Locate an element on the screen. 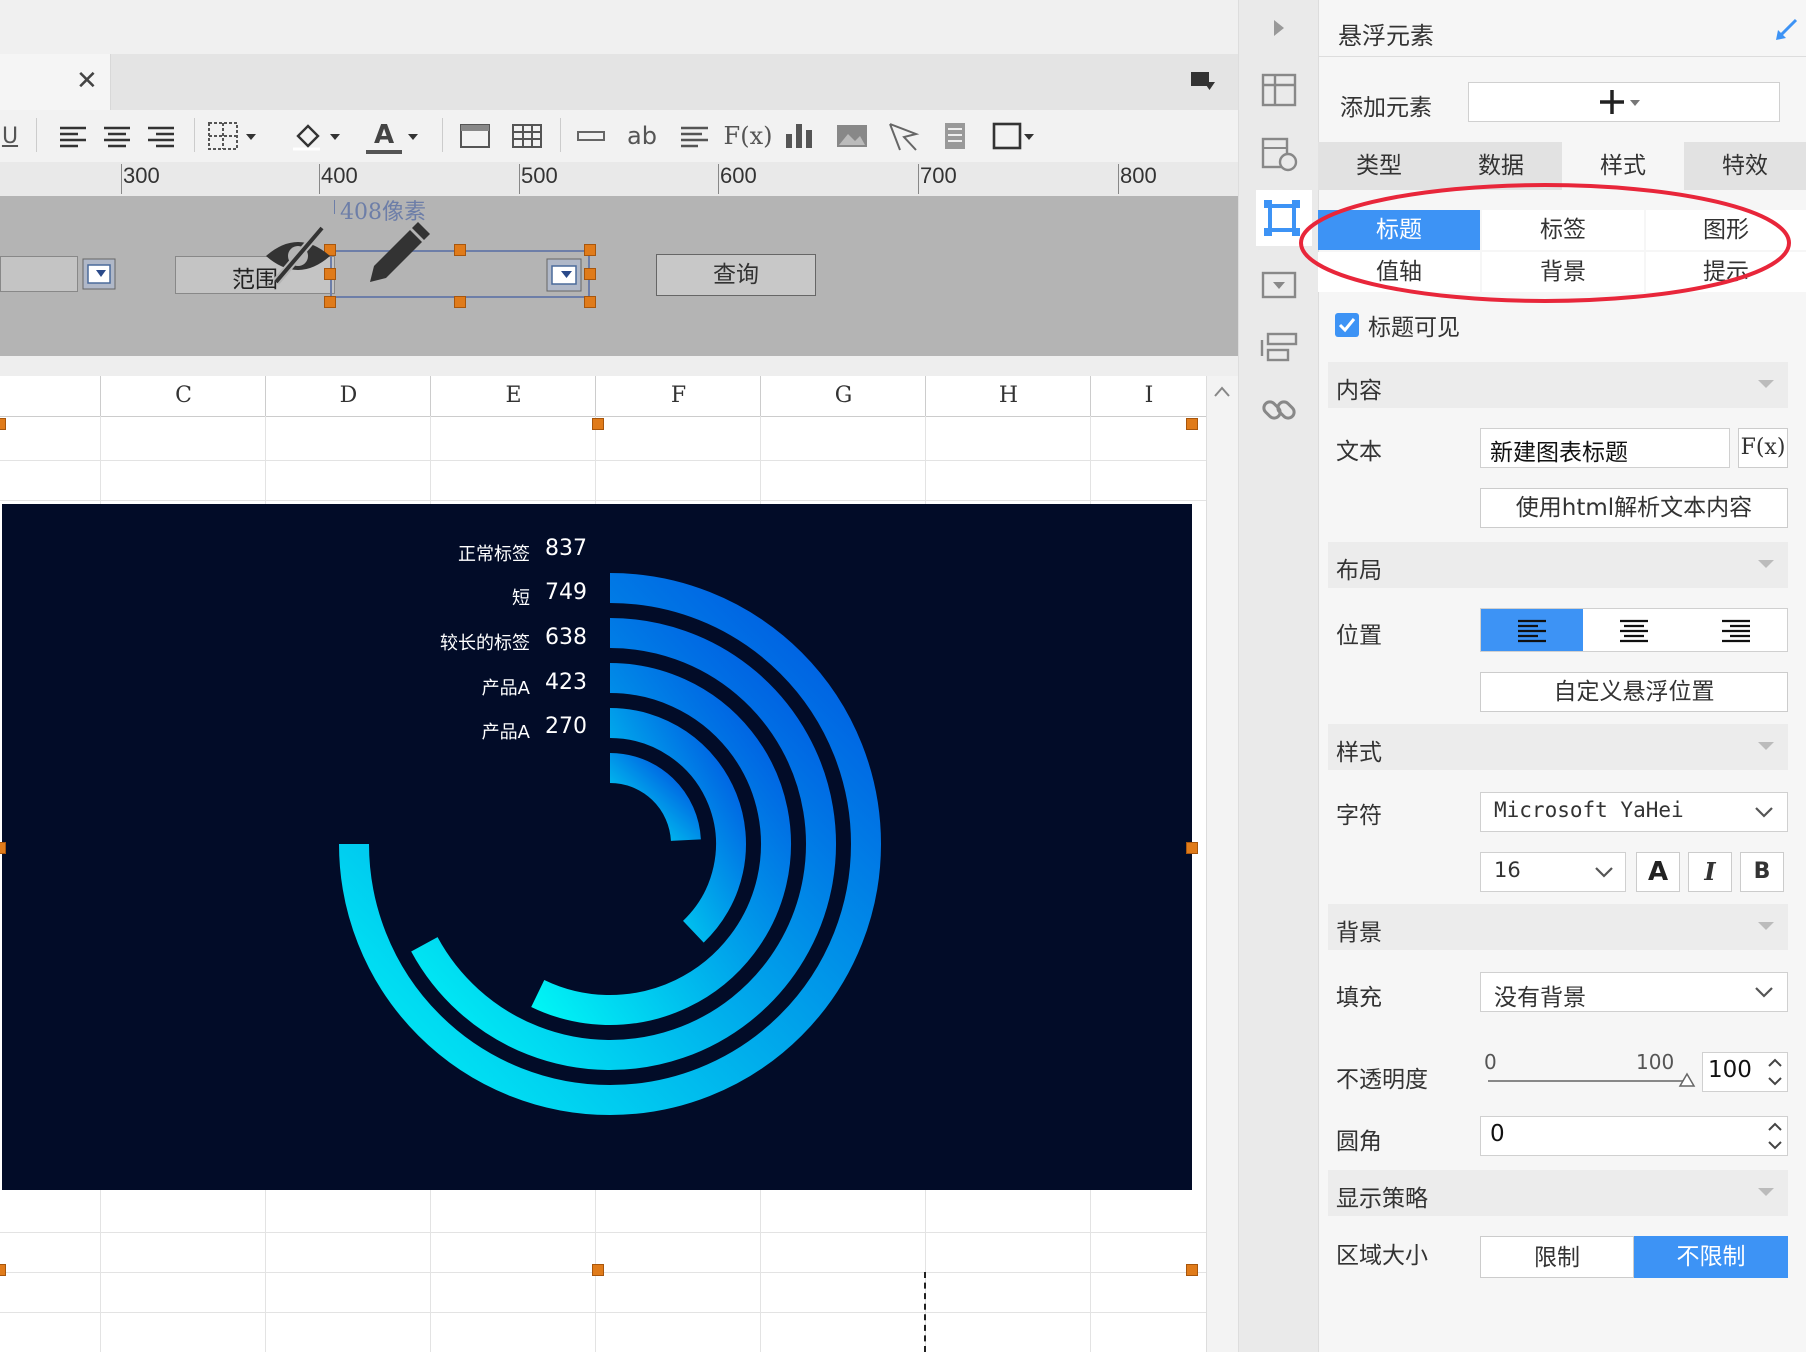  toolbar is located at coordinates (619, 136).